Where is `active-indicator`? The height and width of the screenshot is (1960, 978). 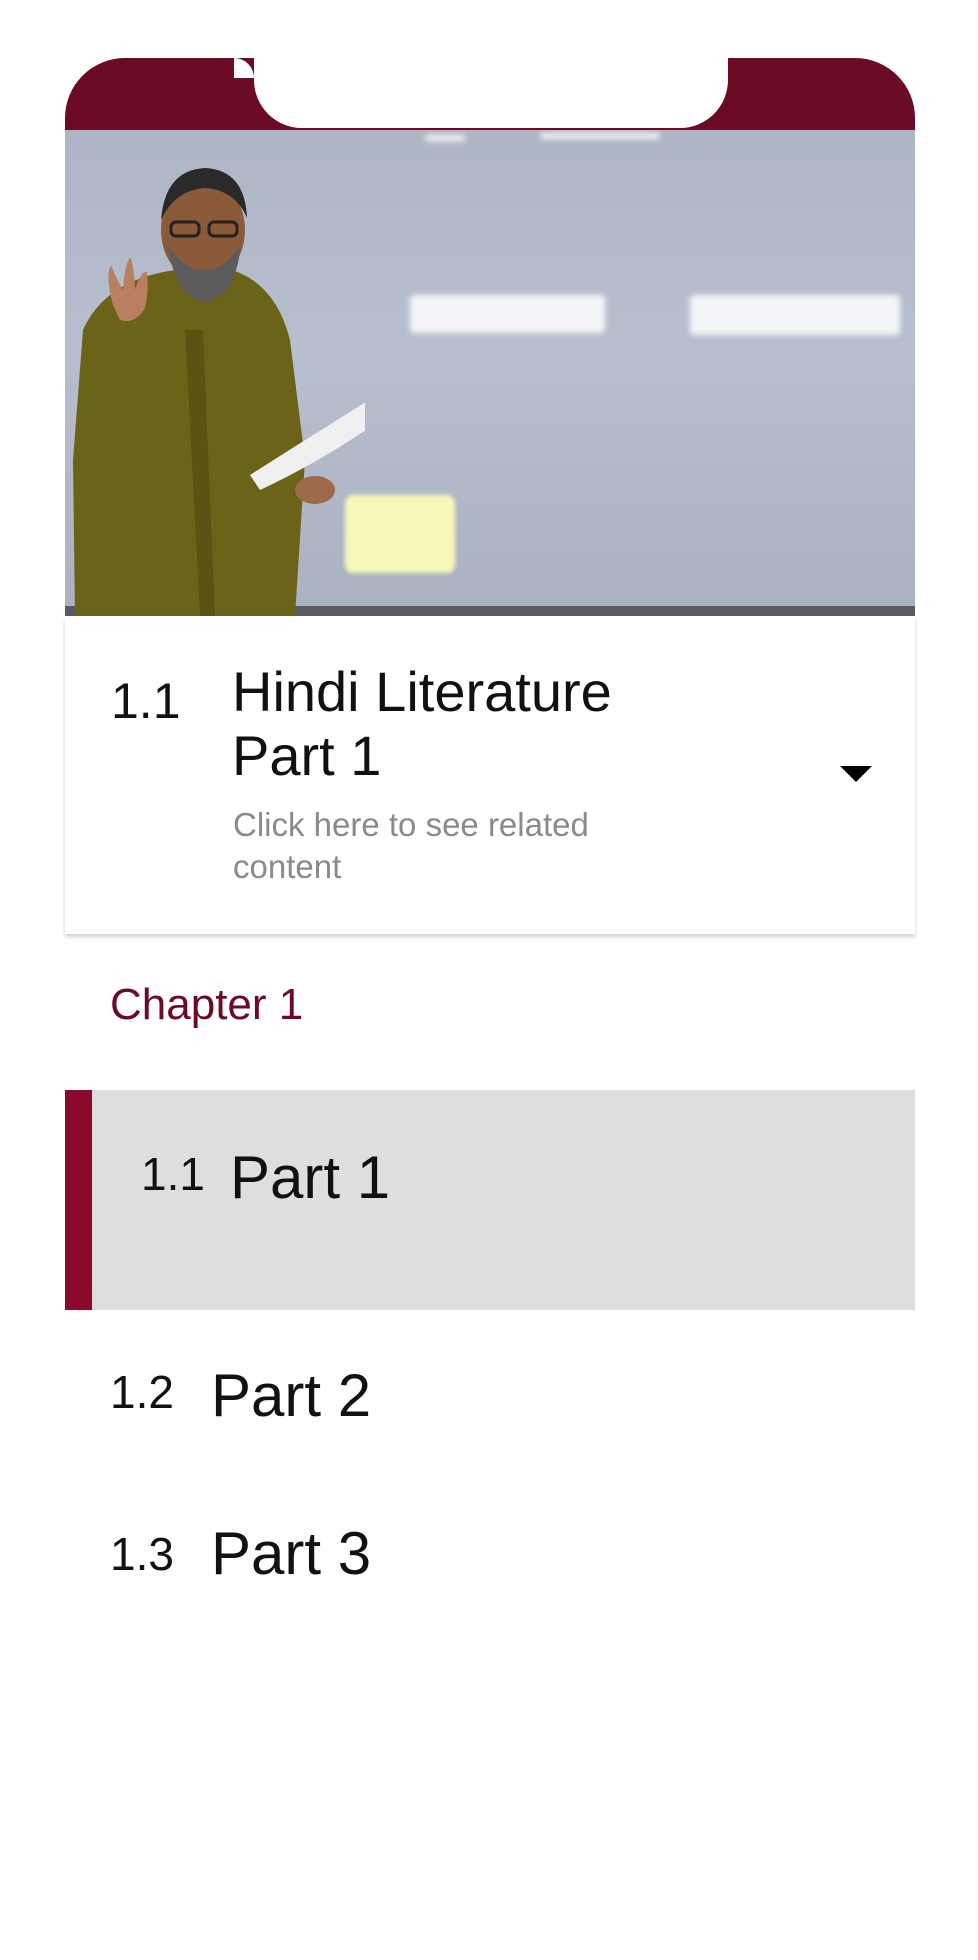
active-indicator is located at coordinates (78, 1200).